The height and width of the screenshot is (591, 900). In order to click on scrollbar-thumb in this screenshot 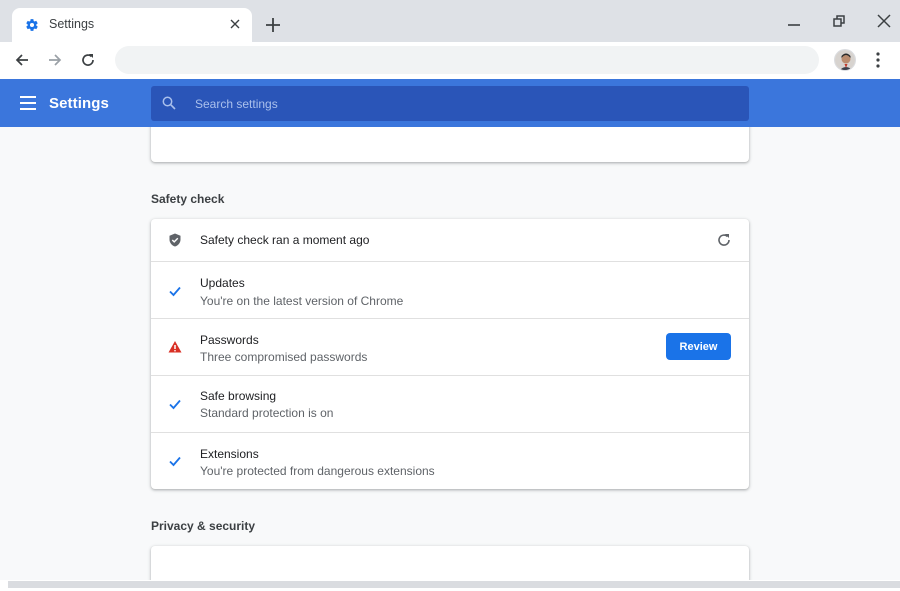, I will do `click(454, 584)`.